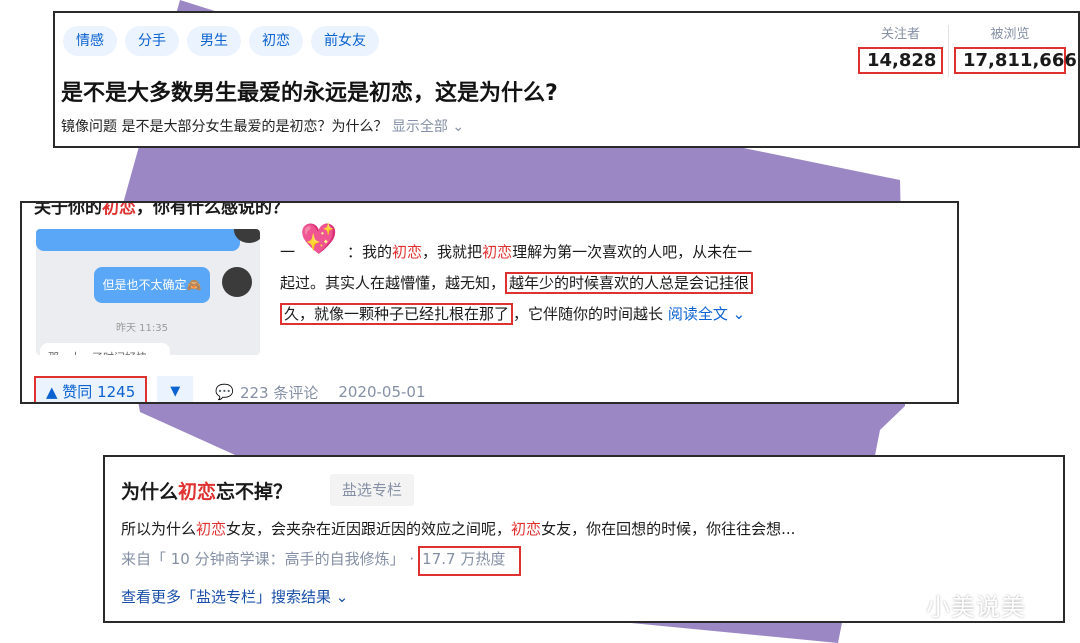 This screenshot has width=1080, height=643. What do you see at coordinates (175, 389) in the screenshot?
I see `downvote-button: ▼` at bounding box center [175, 389].